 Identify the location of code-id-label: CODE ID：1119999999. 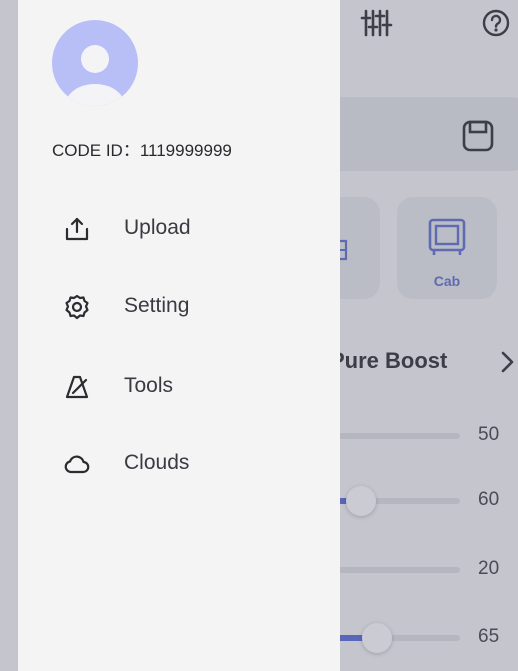
(142, 150).